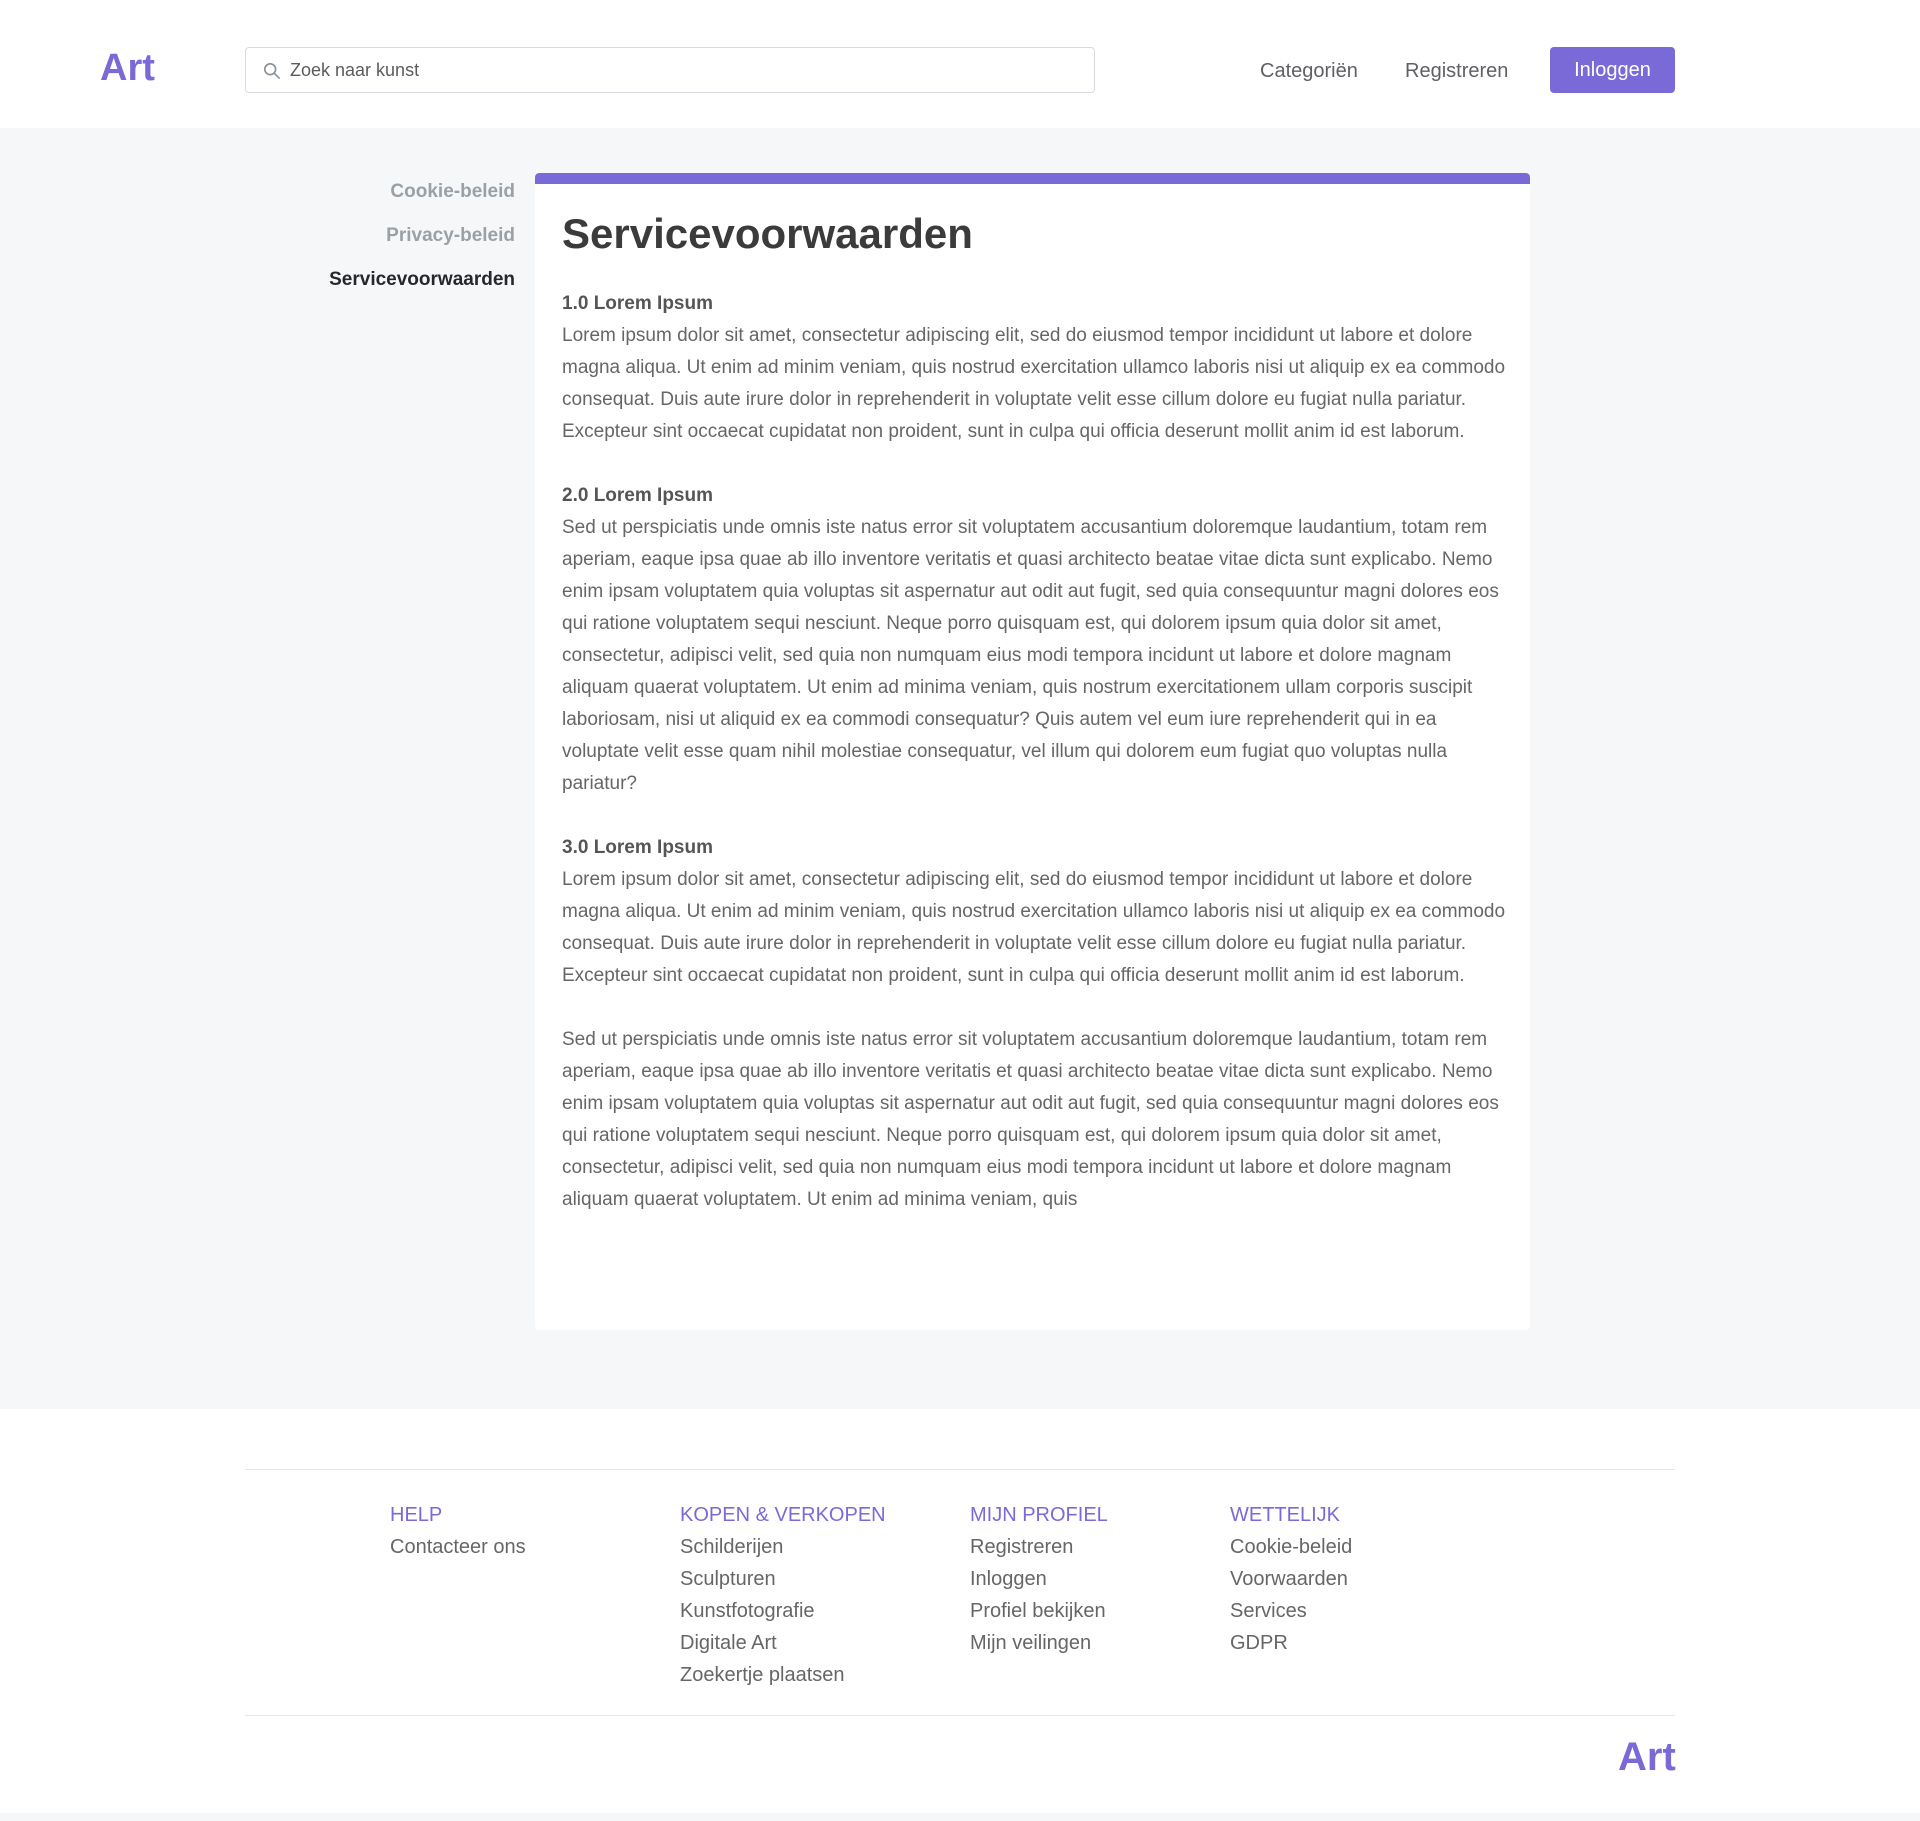 The height and width of the screenshot is (1821, 1920). What do you see at coordinates (1032, 178) in the screenshot?
I see `accent-bar` at bounding box center [1032, 178].